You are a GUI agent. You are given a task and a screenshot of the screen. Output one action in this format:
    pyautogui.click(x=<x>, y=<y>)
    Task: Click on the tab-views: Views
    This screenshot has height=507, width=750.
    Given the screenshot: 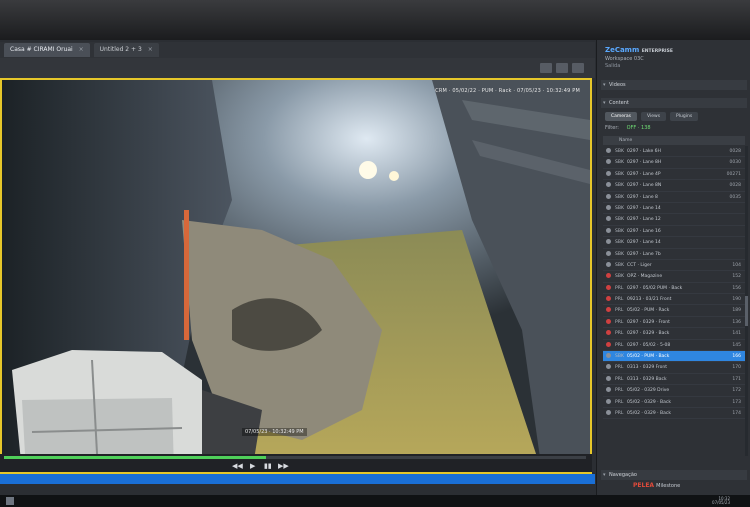 What is the action you would take?
    pyautogui.click(x=654, y=116)
    